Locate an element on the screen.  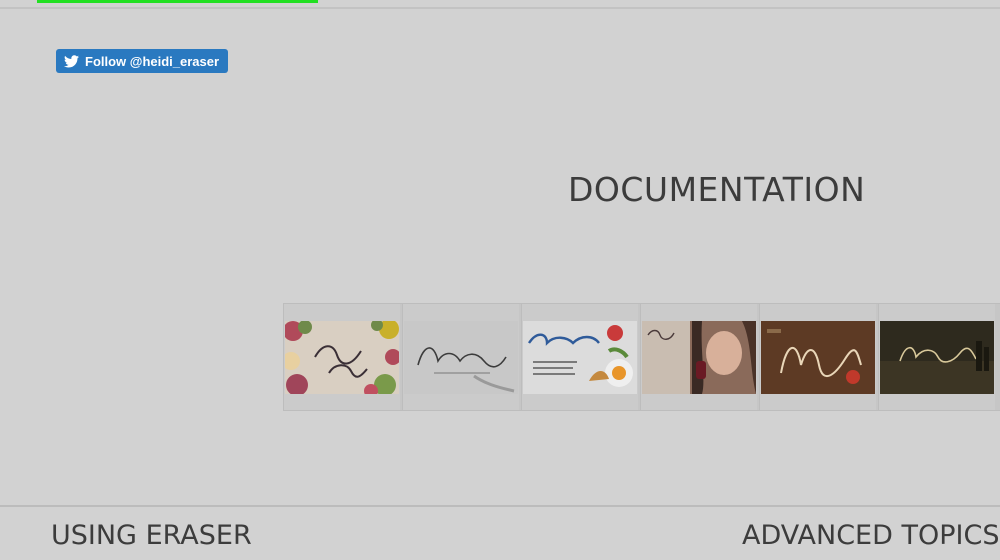
twitter-follow-button: Follow @heidi_eraser is located at coordinates (142, 61).